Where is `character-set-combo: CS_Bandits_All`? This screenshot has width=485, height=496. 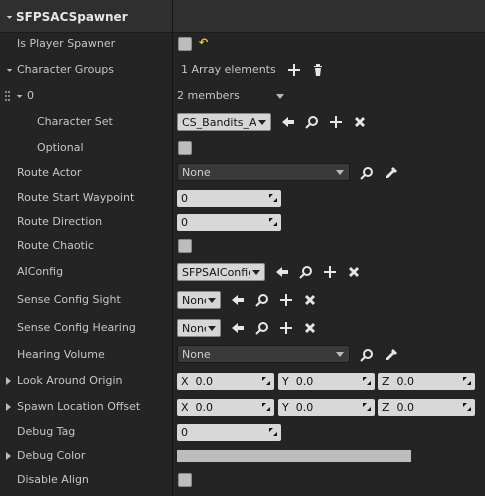
character-set-combo: CS_Bandits_All is located at coordinates (224, 122).